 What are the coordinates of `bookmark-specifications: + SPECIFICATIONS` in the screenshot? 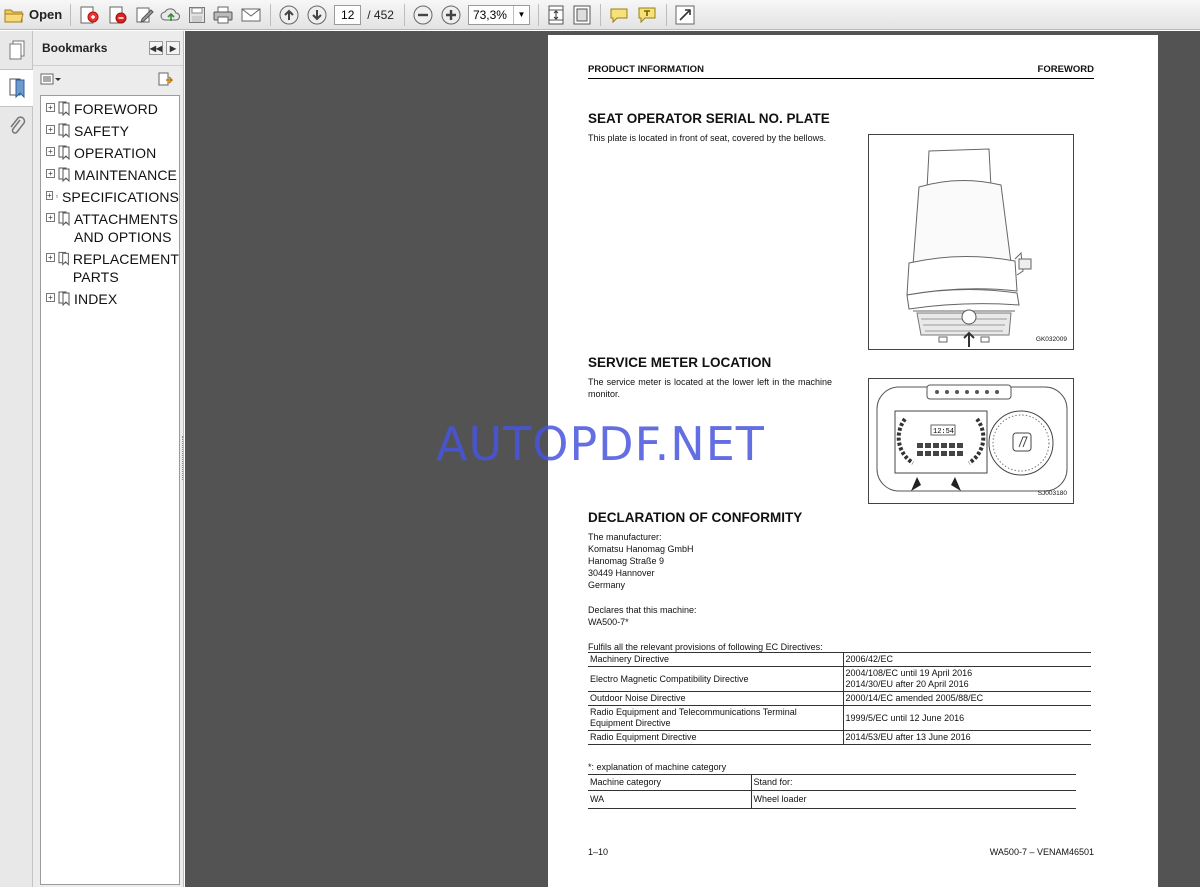 It's located at (110, 197).